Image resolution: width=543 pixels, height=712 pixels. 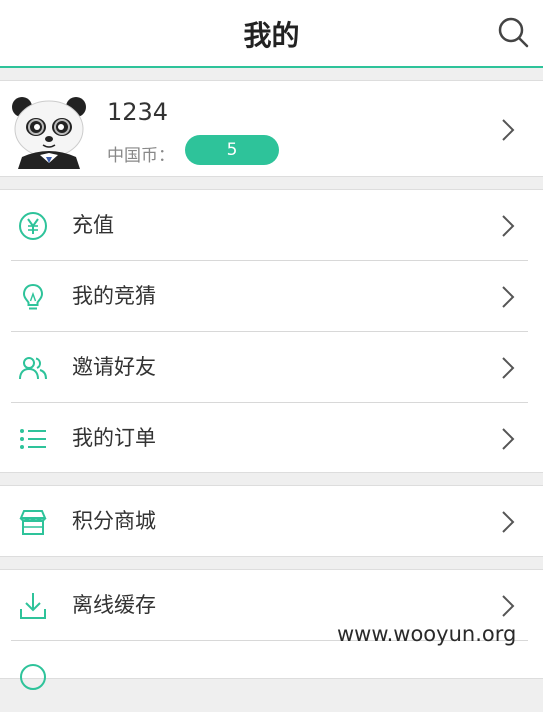 What do you see at coordinates (271, 676) in the screenshot?
I see `menu-item-partial` at bounding box center [271, 676].